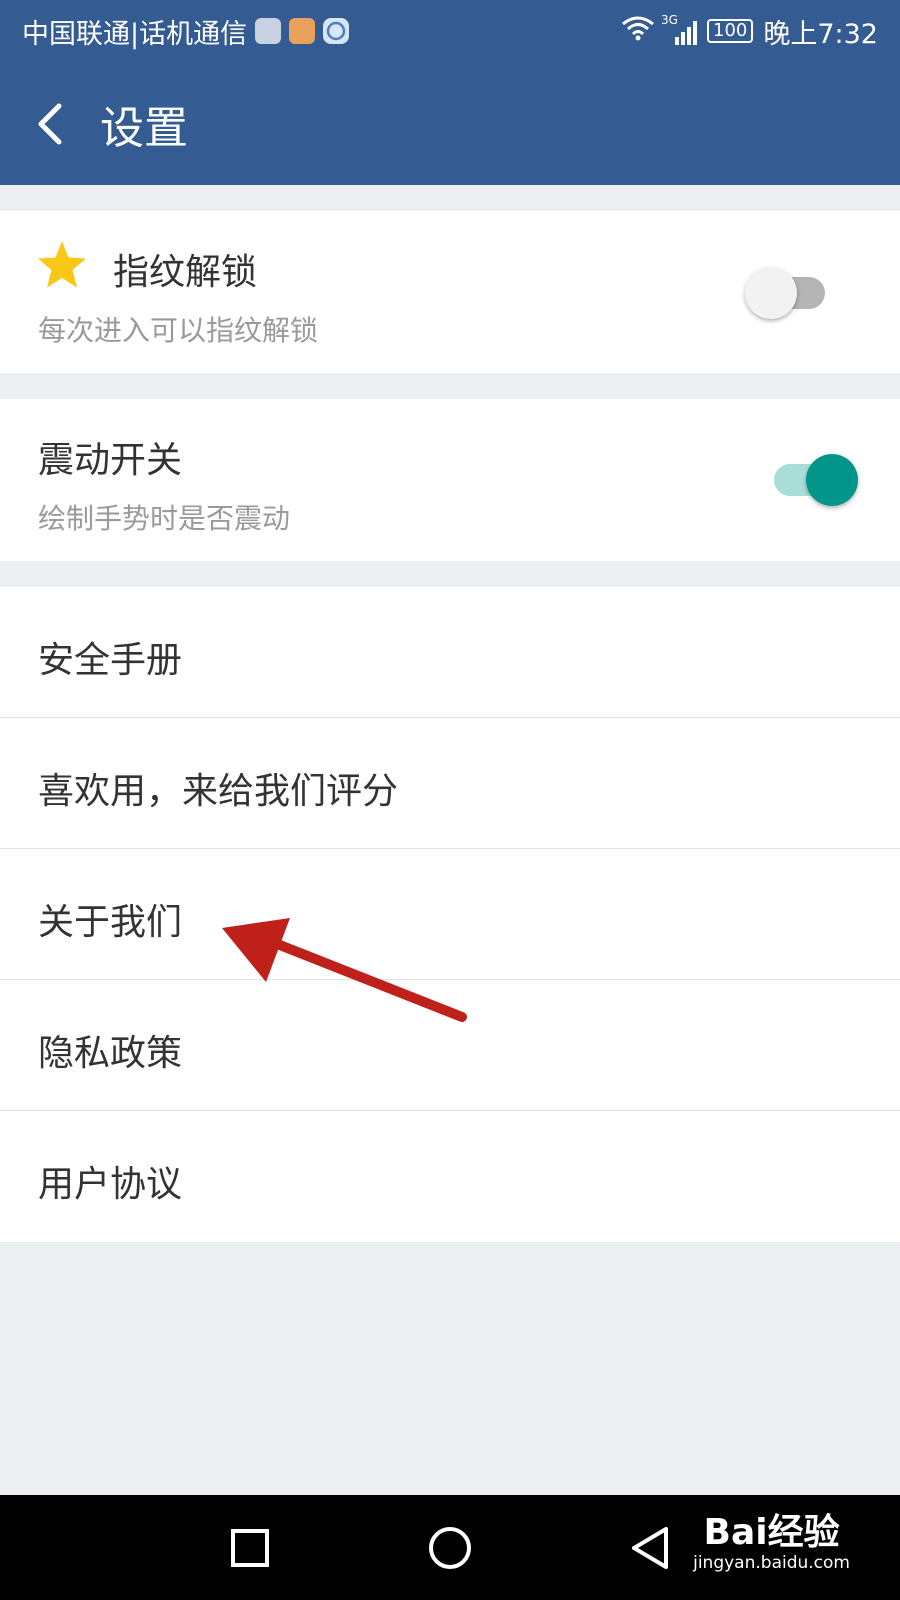 Image resolution: width=900 pixels, height=1600 pixels. Describe the element at coordinates (110, 1184) in the screenshot. I see `list-item-label: 用户协议` at that location.